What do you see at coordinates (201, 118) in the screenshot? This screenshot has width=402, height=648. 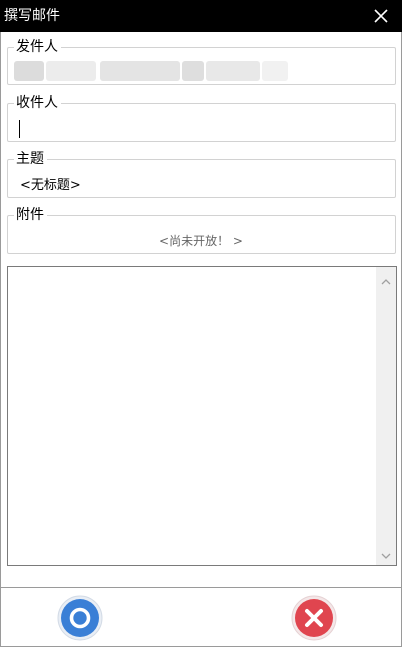 I see `recipient-group: 收件人` at bounding box center [201, 118].